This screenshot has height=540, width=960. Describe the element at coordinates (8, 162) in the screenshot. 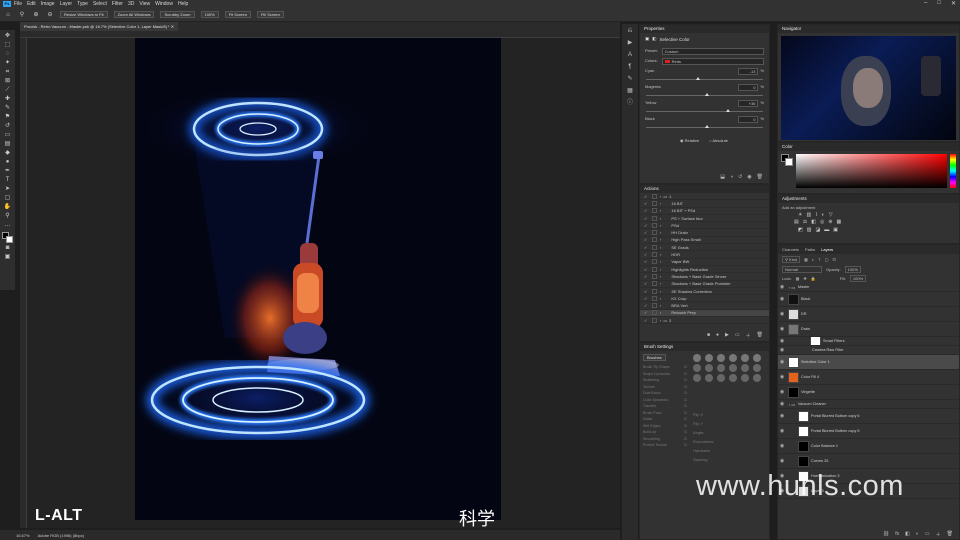

I see `dodge-tool-icon: ●` at that location.